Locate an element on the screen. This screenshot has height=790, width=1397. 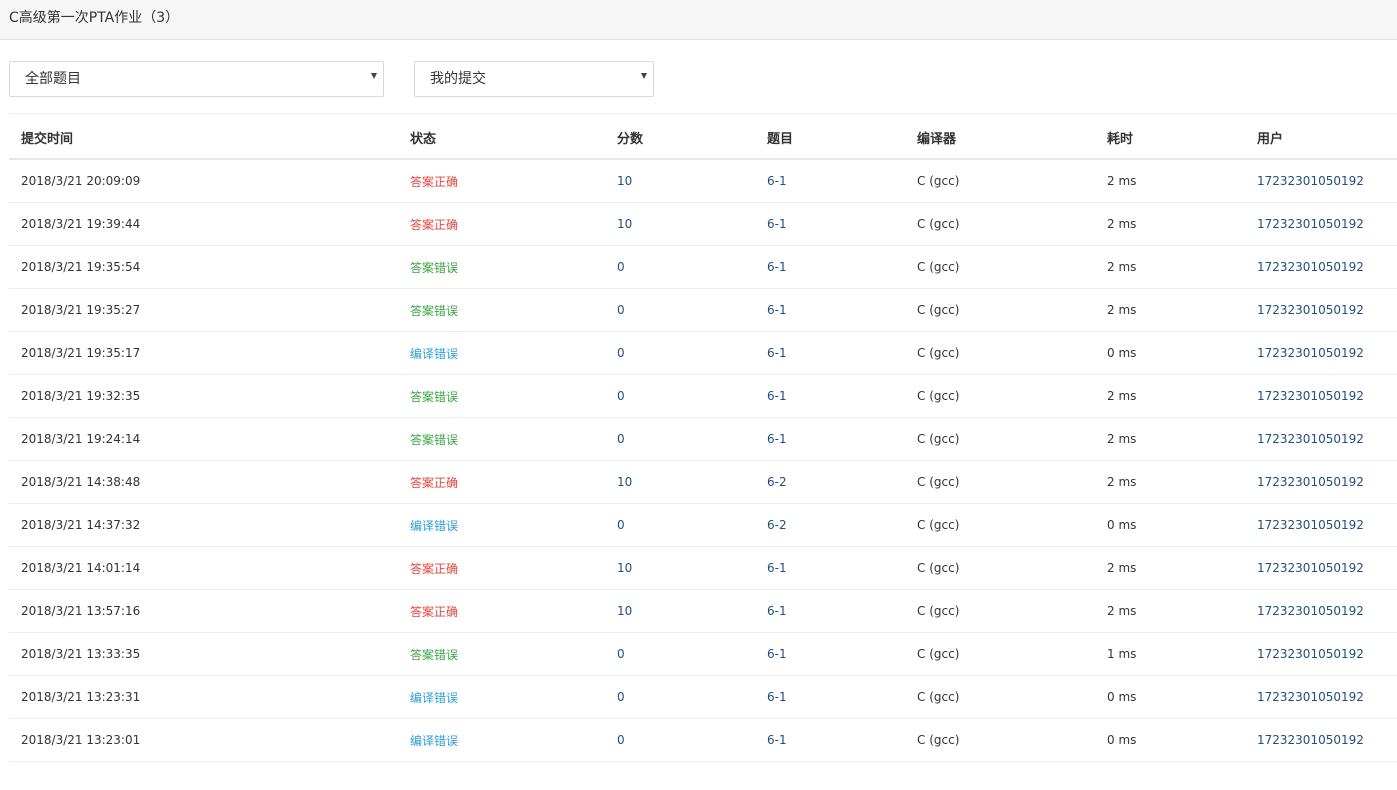
submission-time: 2018/3/21 19:24:14 is located at coordinates (81, 439).